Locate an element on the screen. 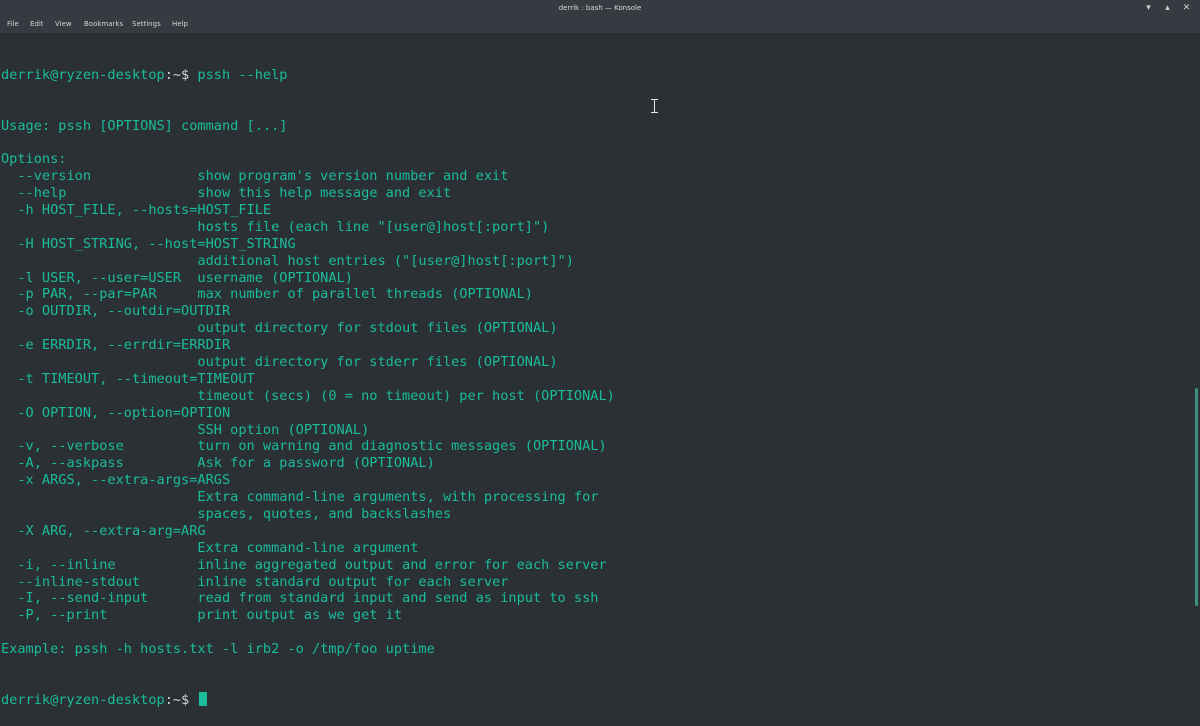 This screenshot has height=726, width=1200. menu-file: File is located at coordinates (13, 24).